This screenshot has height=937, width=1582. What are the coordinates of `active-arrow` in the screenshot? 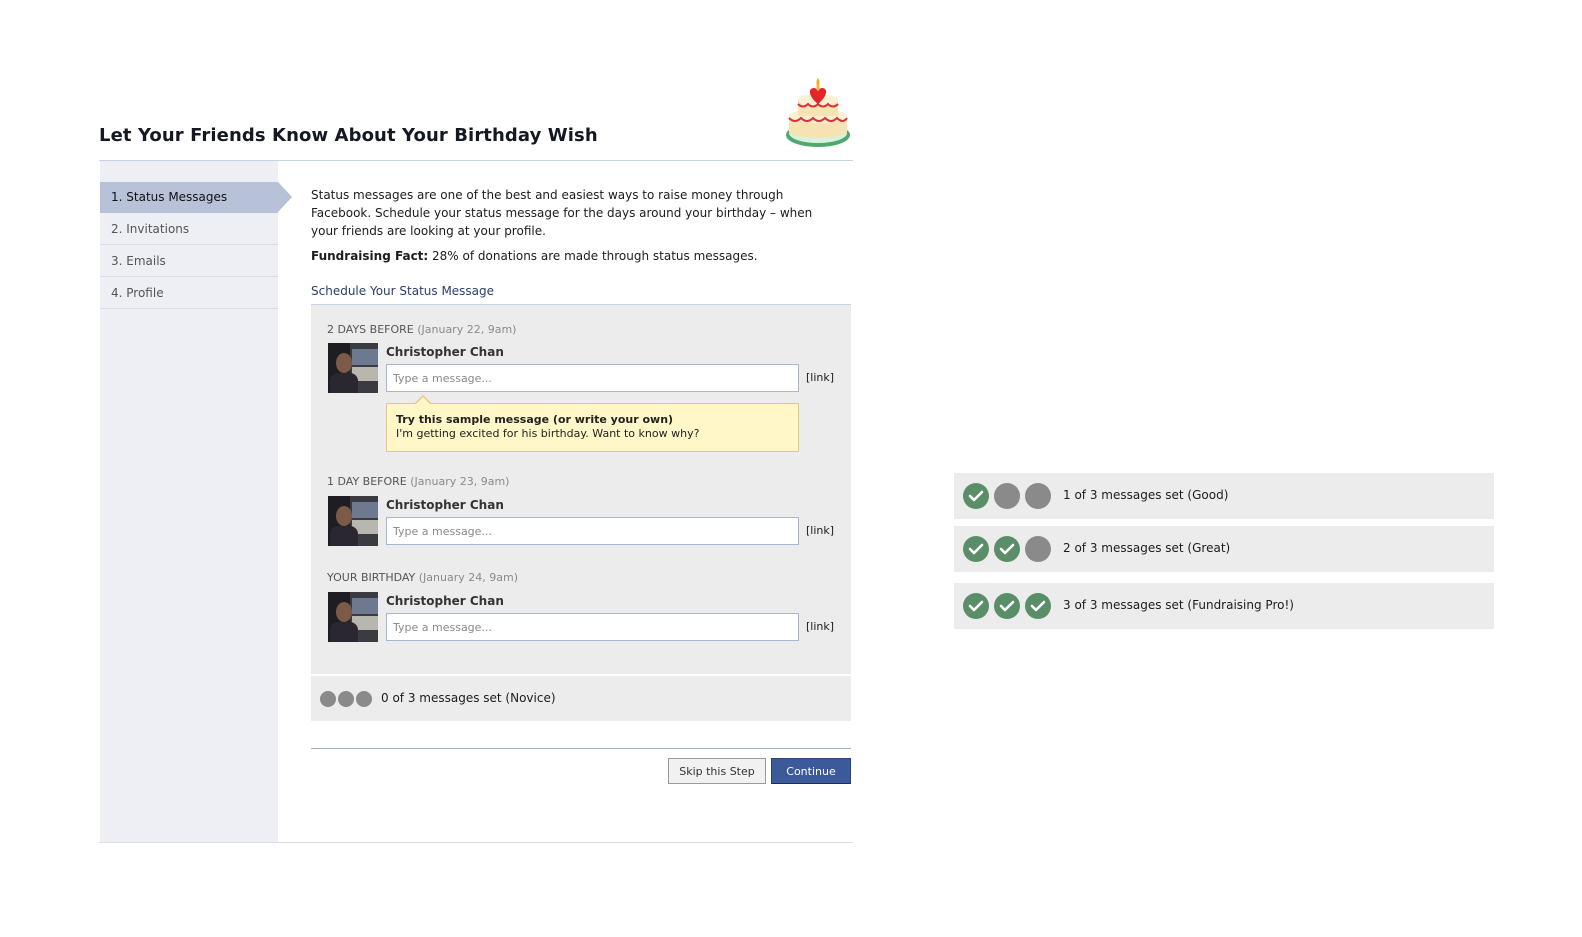 It's located at (285, 197).